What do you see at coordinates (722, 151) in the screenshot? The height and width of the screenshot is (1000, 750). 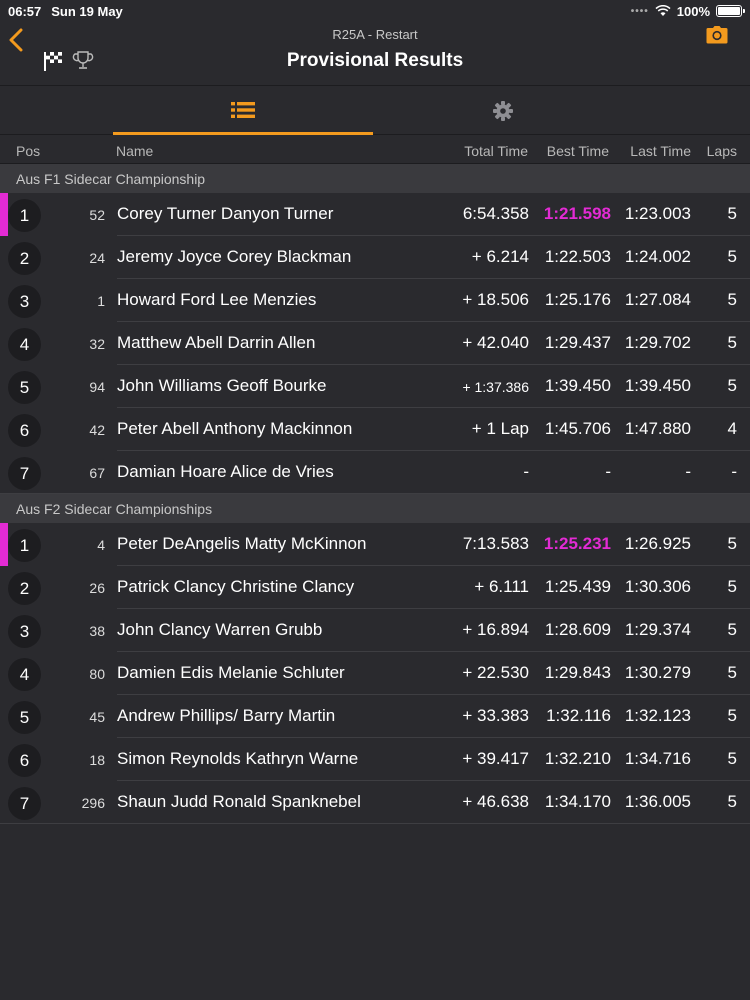 I see `col-laps: Laps` at bounding box center [722, 151].